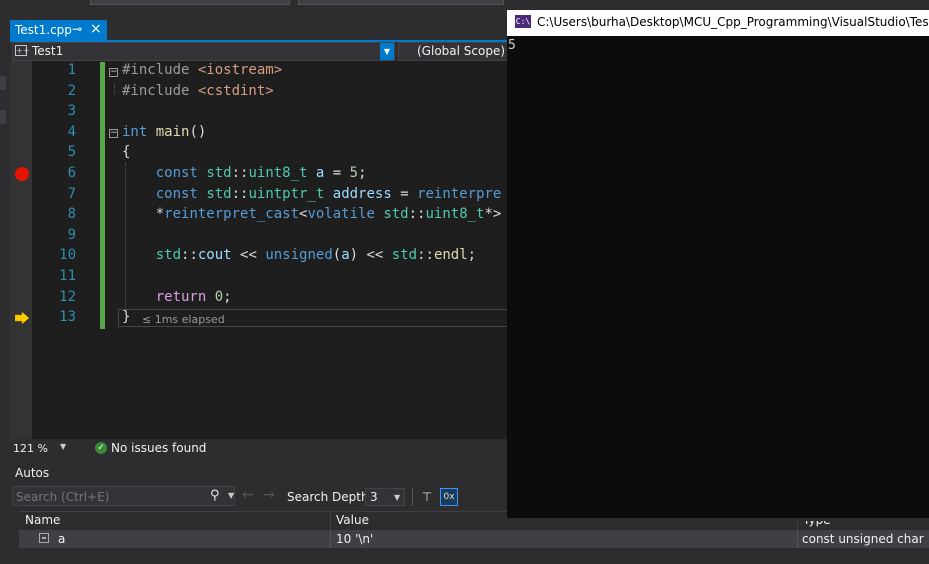 Image resolution: width=929 pixels, height=564 pixels. I want to click on code-token: uintptr_t, so click(286, 193).